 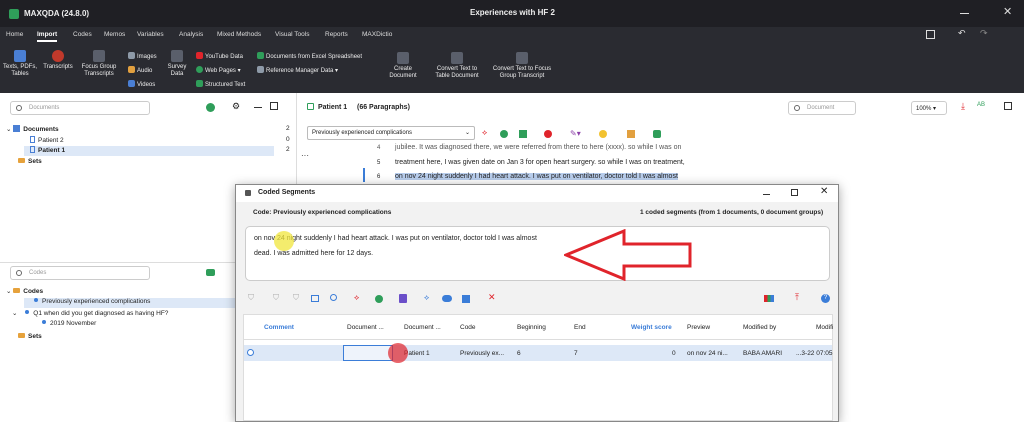 What do you see at coordinates (962, 33) in the screenshot?
I see `undo-icon: ↶` at bounding box center [962, 33].